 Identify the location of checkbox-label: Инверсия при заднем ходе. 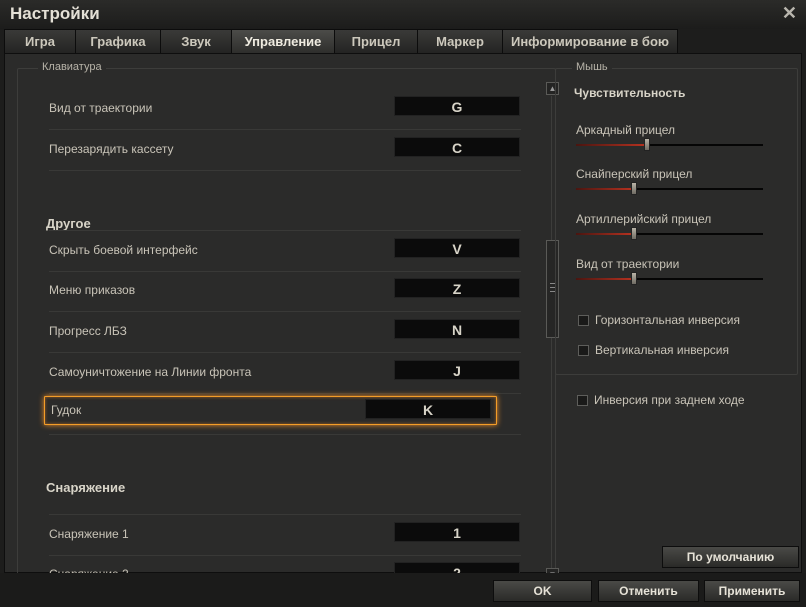
(669, 400).